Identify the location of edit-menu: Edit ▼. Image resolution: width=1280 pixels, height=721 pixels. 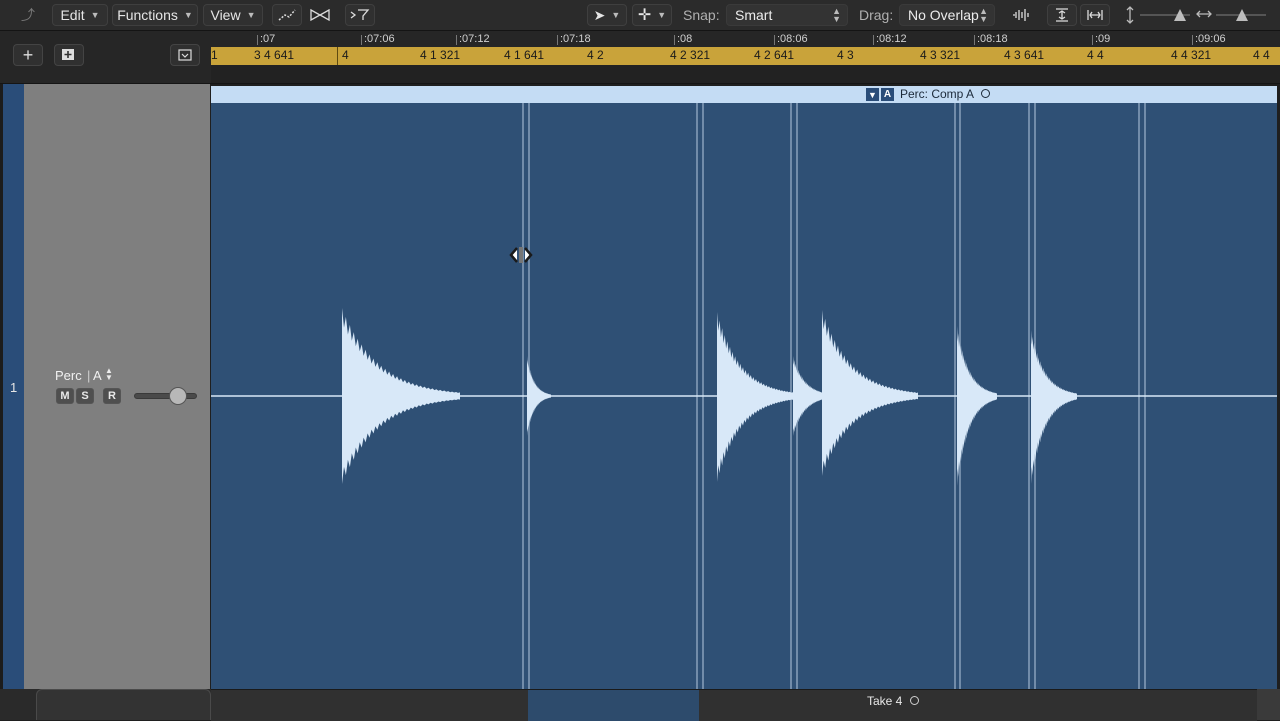
(80, 15).